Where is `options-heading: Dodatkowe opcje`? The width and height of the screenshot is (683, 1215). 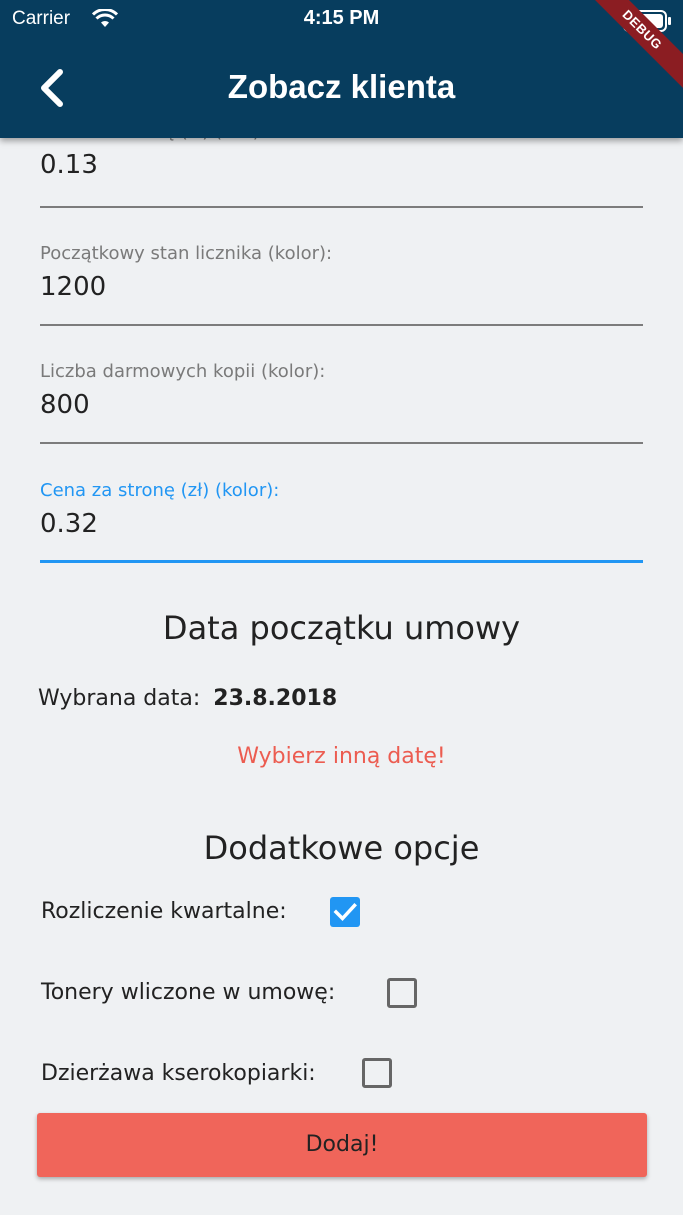
options-heading: Dodatkowe opcje is located at coordinates (341, 848).